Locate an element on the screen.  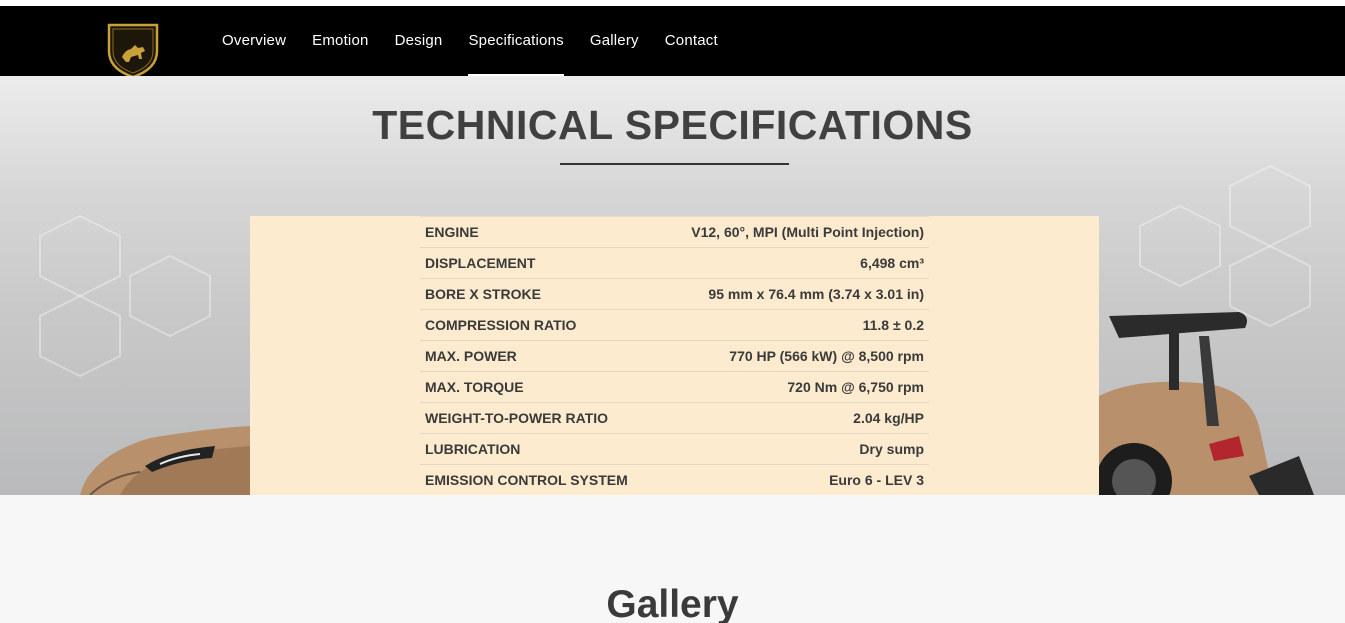
car-rear-image is located at coordinates (1206, 403).